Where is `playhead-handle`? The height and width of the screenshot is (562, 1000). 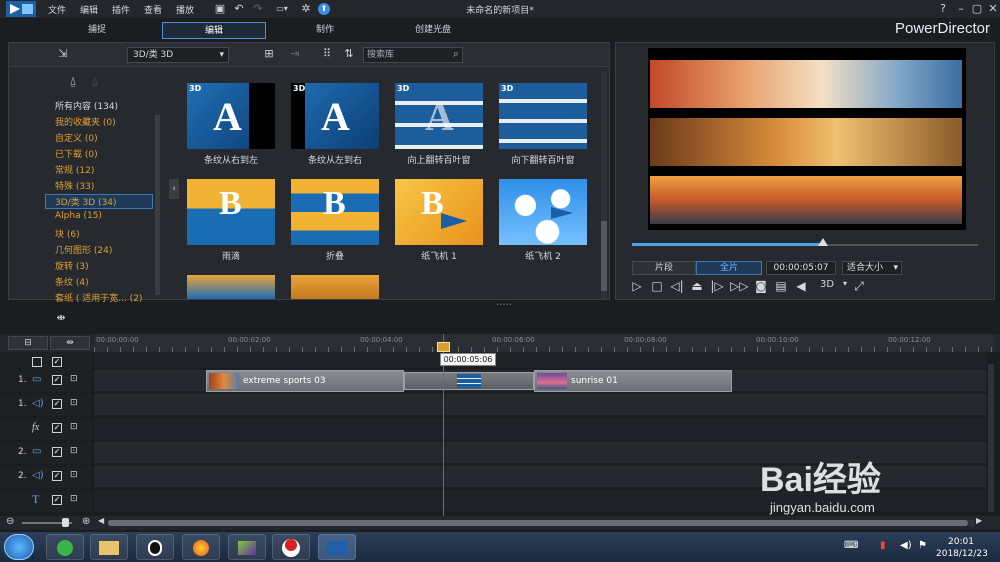 playhead-handle is located at coordinates (443, 347).